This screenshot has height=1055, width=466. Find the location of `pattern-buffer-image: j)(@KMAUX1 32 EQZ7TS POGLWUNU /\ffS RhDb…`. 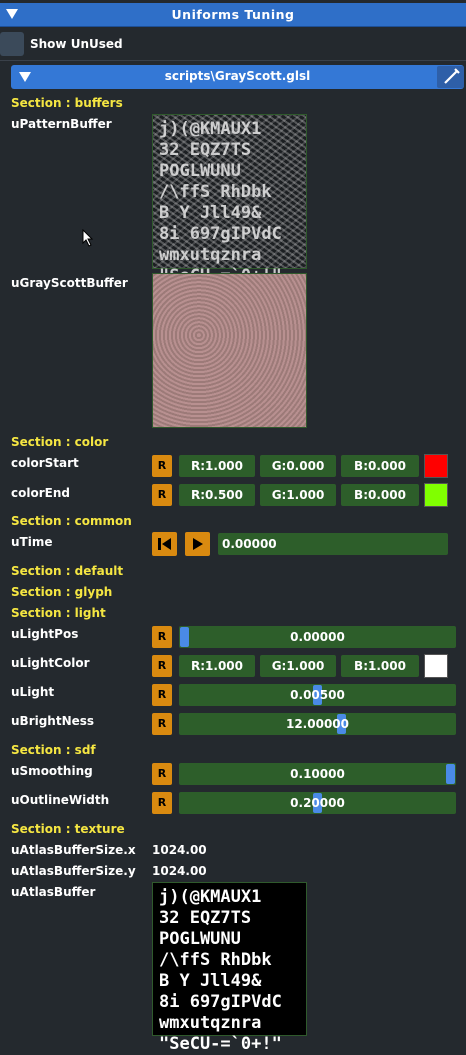

pattern-buffer-image: j)(@KMAUX1 32 EQZ7TS POGLWUNU /\ffS RhDb… is located at coordinates (229, 200).